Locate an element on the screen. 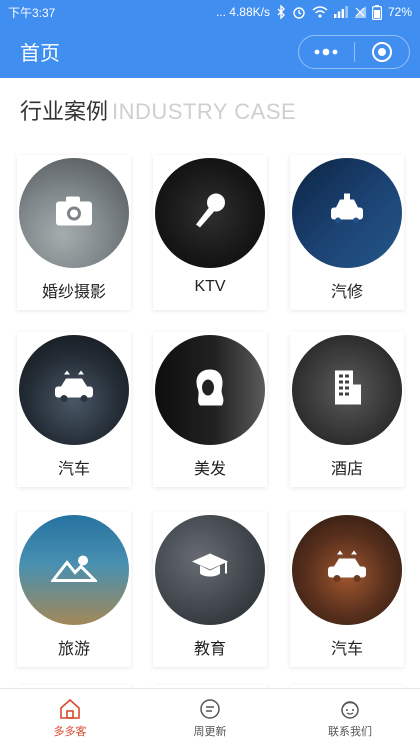  case-card-wedding: 婚纱摄影 is located at coordinates (74, 232).